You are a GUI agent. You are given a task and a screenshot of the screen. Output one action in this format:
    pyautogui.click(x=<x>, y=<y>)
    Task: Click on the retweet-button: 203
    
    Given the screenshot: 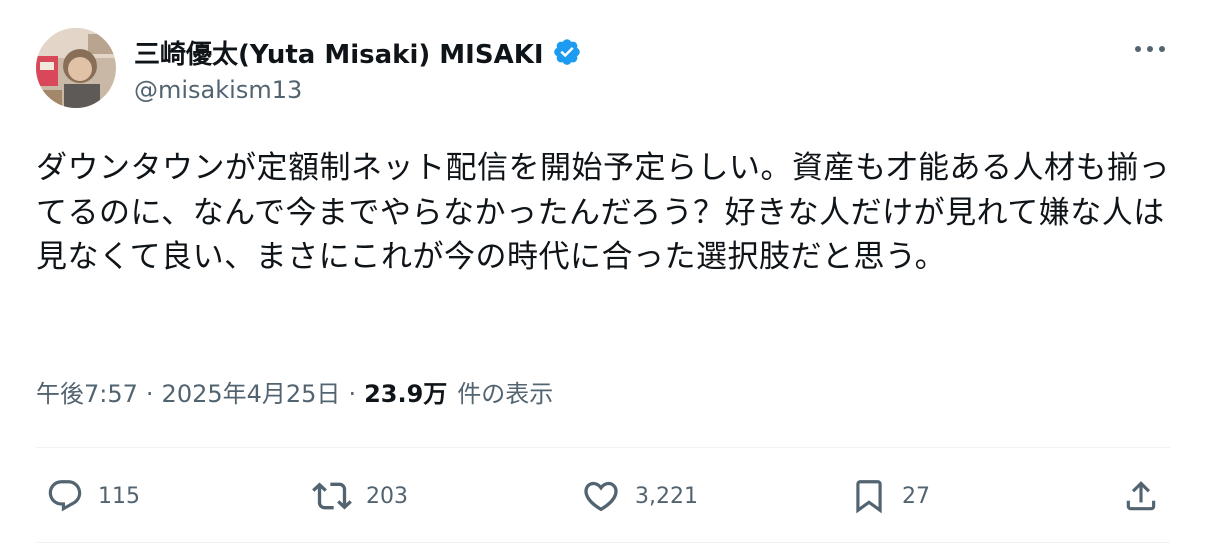 What is the action you would take?
    pyautogui.click(x=360, y=496)
    